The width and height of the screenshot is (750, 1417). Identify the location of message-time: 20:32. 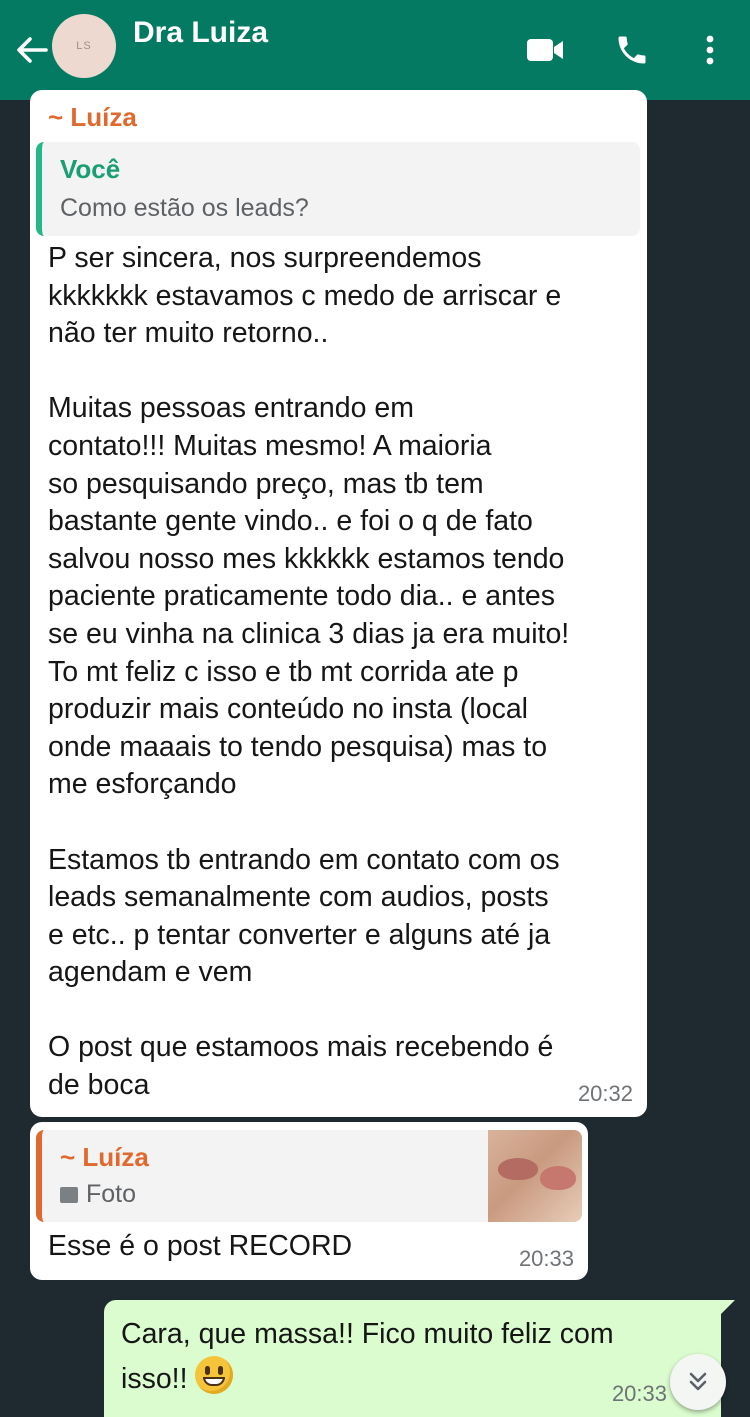
(605, 1093).